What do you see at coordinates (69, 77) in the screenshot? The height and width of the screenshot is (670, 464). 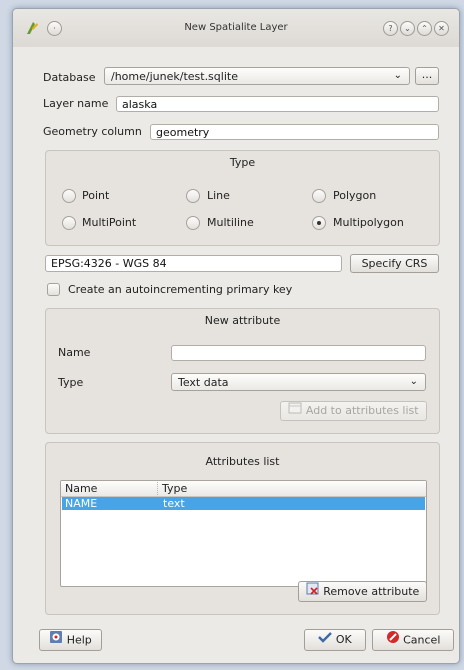 I see `database-label: Database` at bounding box center [69, 77].